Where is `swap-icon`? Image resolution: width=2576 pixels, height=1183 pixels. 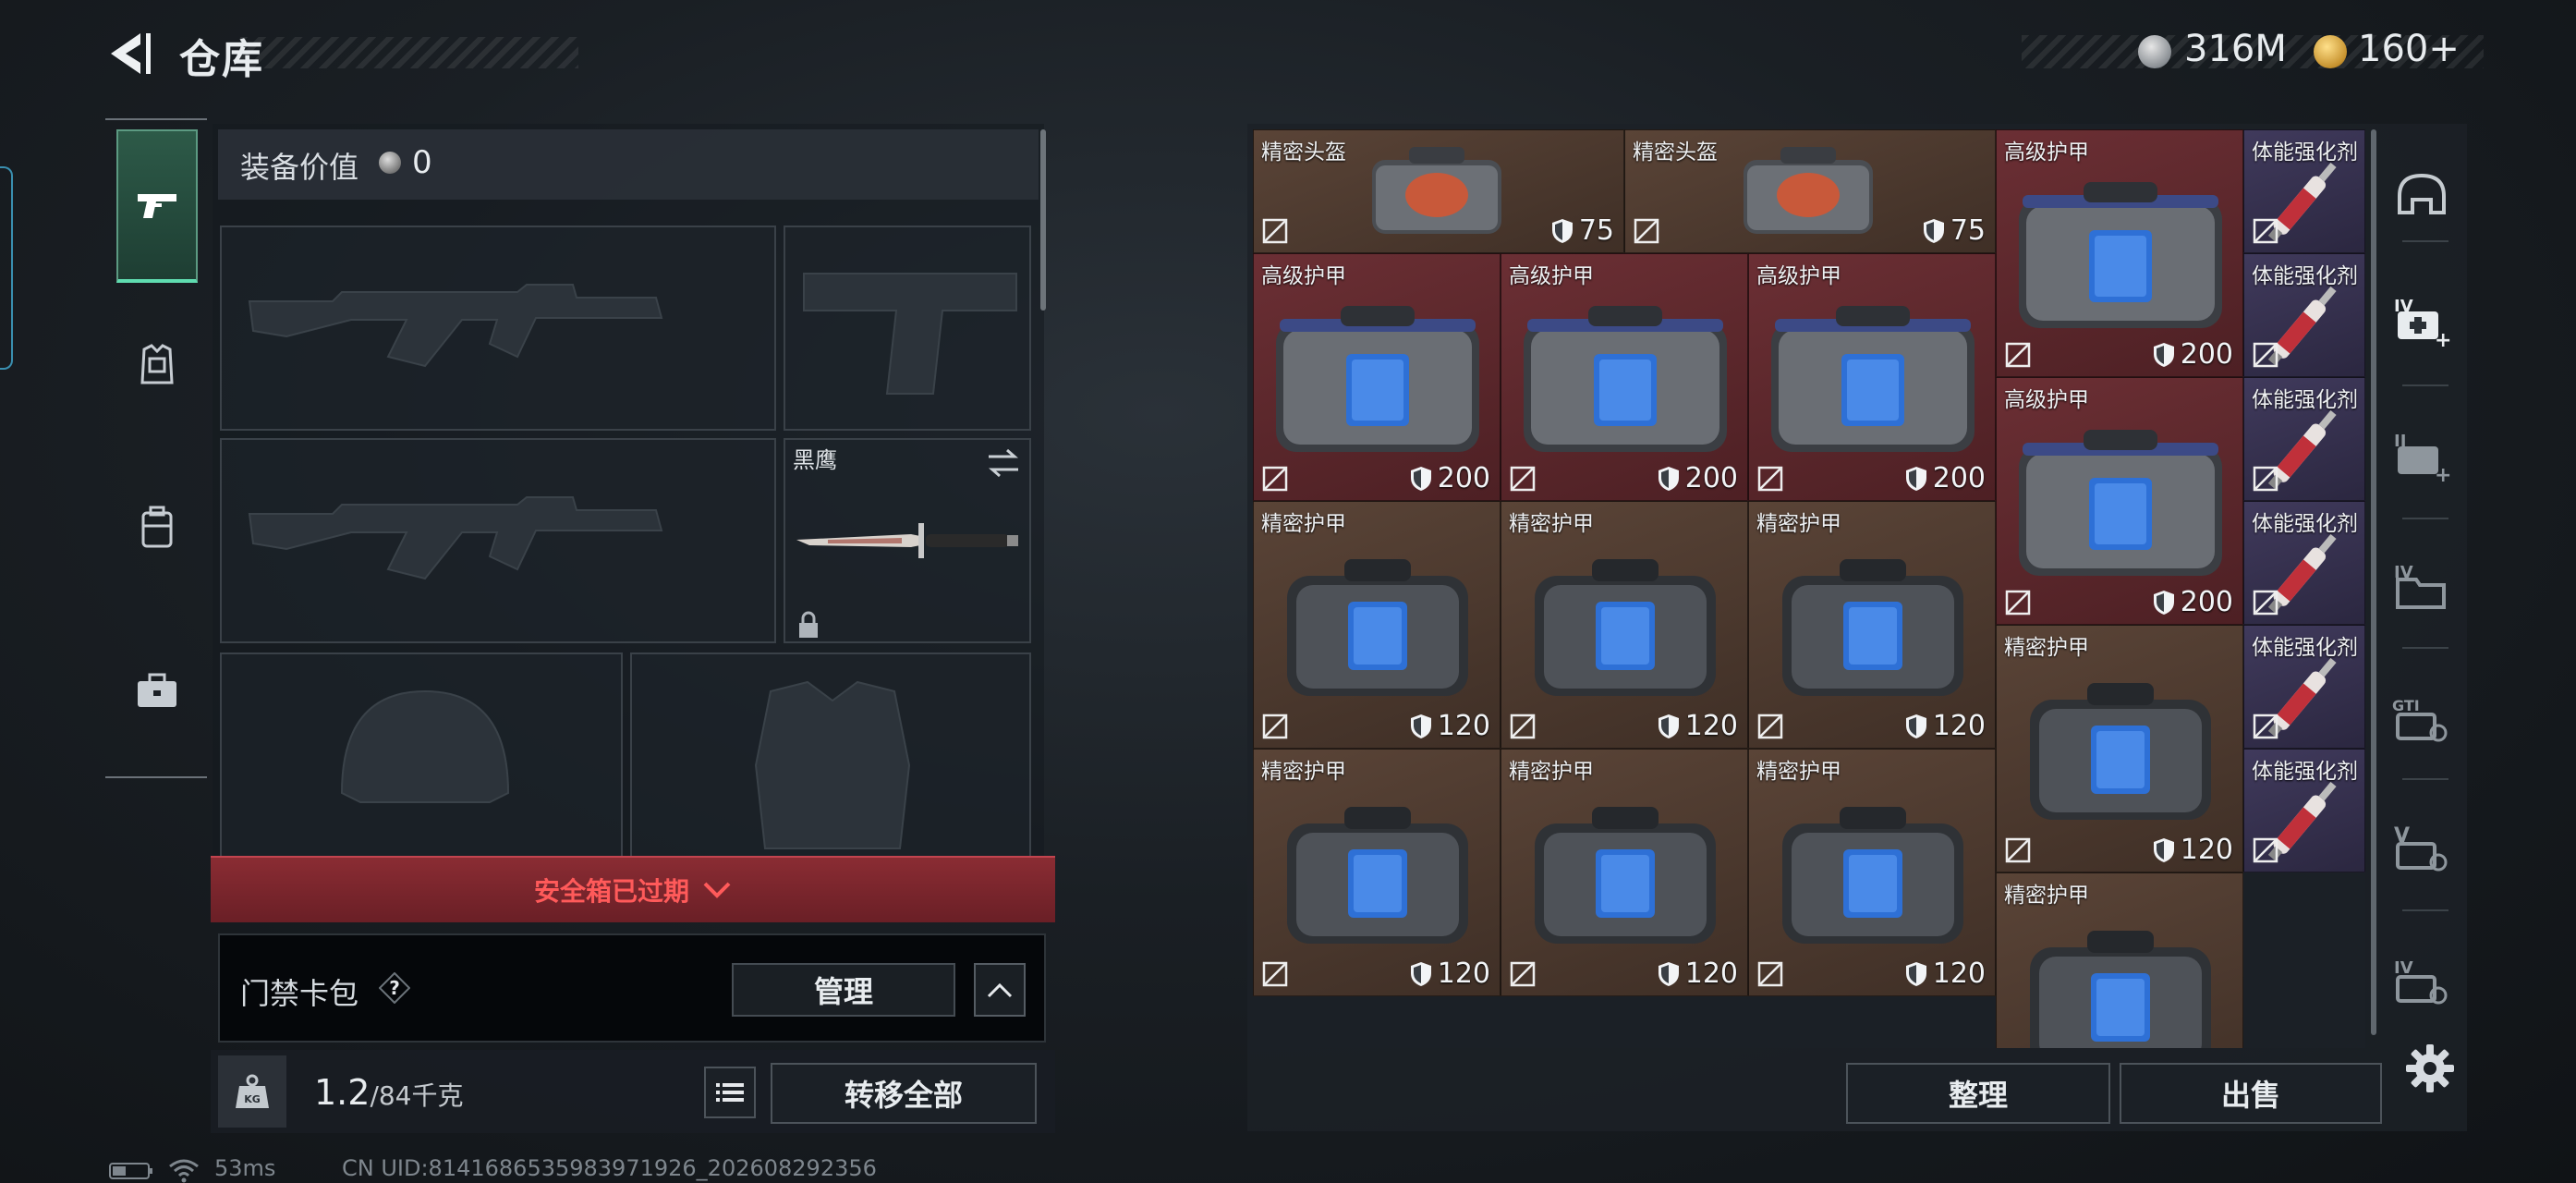
swap-icon is located at coordinates (1003, 463).